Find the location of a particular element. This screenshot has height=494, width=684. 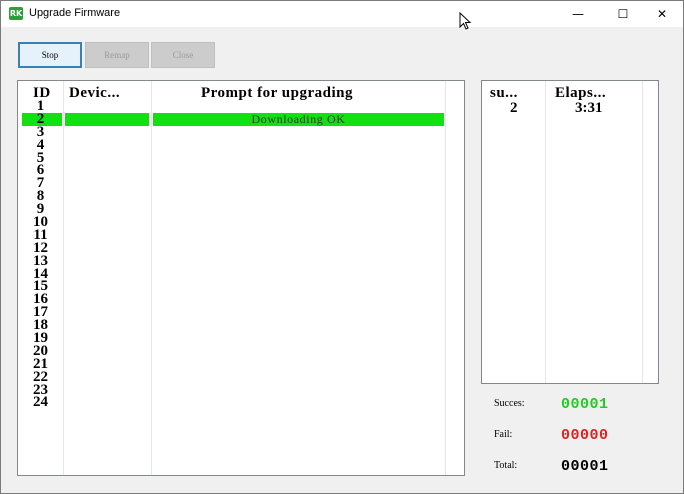

id-cell: 24 is located at coordinates (40, 402).